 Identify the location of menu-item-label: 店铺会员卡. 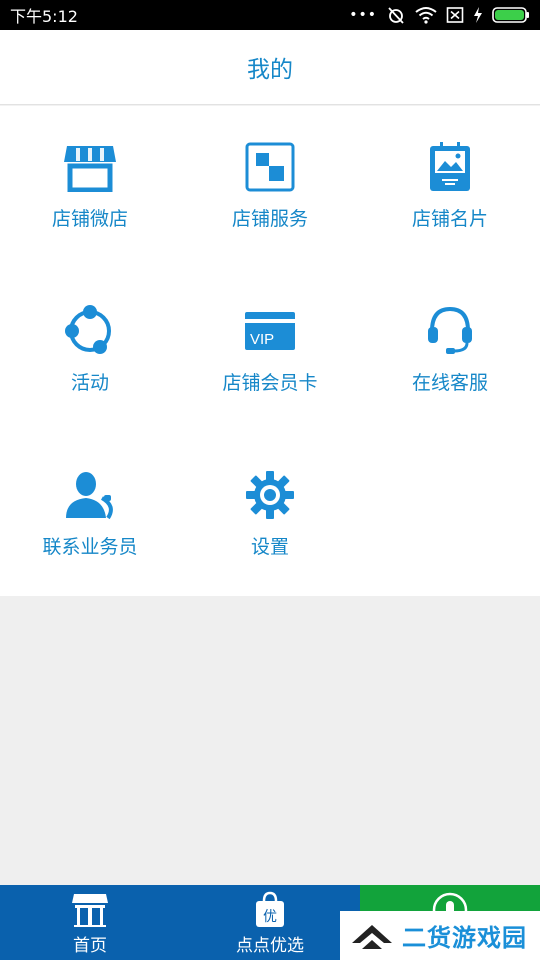
(270, 383).